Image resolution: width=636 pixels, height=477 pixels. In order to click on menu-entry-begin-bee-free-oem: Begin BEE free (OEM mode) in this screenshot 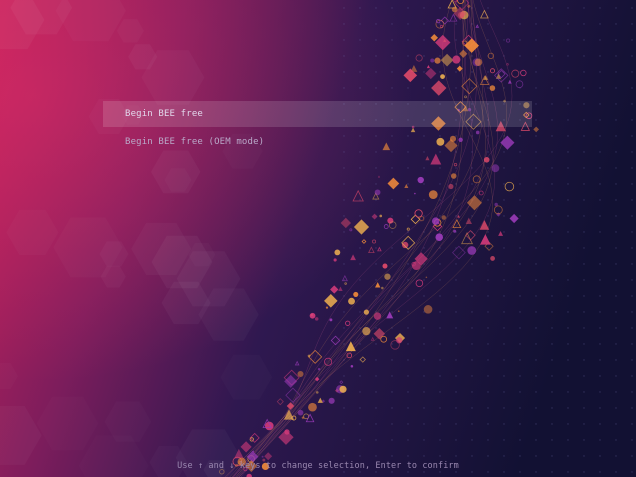, I will do `click(317, 142)`.